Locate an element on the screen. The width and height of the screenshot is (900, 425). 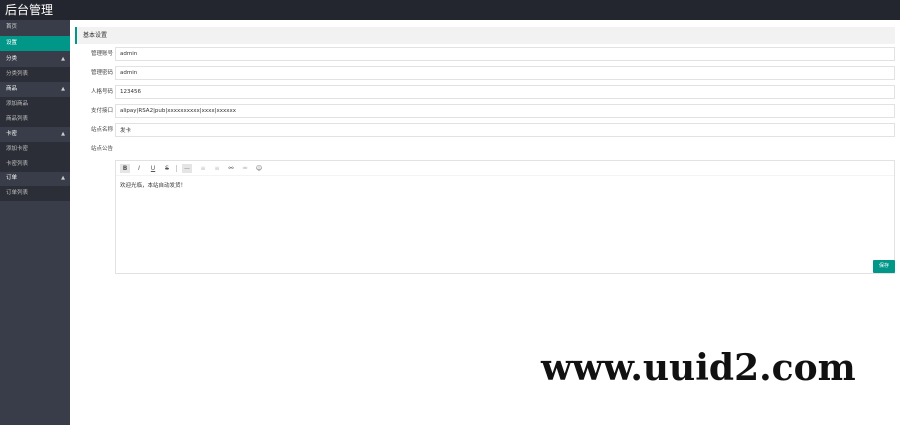
sidebar-item-goods-list: 商品列表 is located at coordinates (35, 119).